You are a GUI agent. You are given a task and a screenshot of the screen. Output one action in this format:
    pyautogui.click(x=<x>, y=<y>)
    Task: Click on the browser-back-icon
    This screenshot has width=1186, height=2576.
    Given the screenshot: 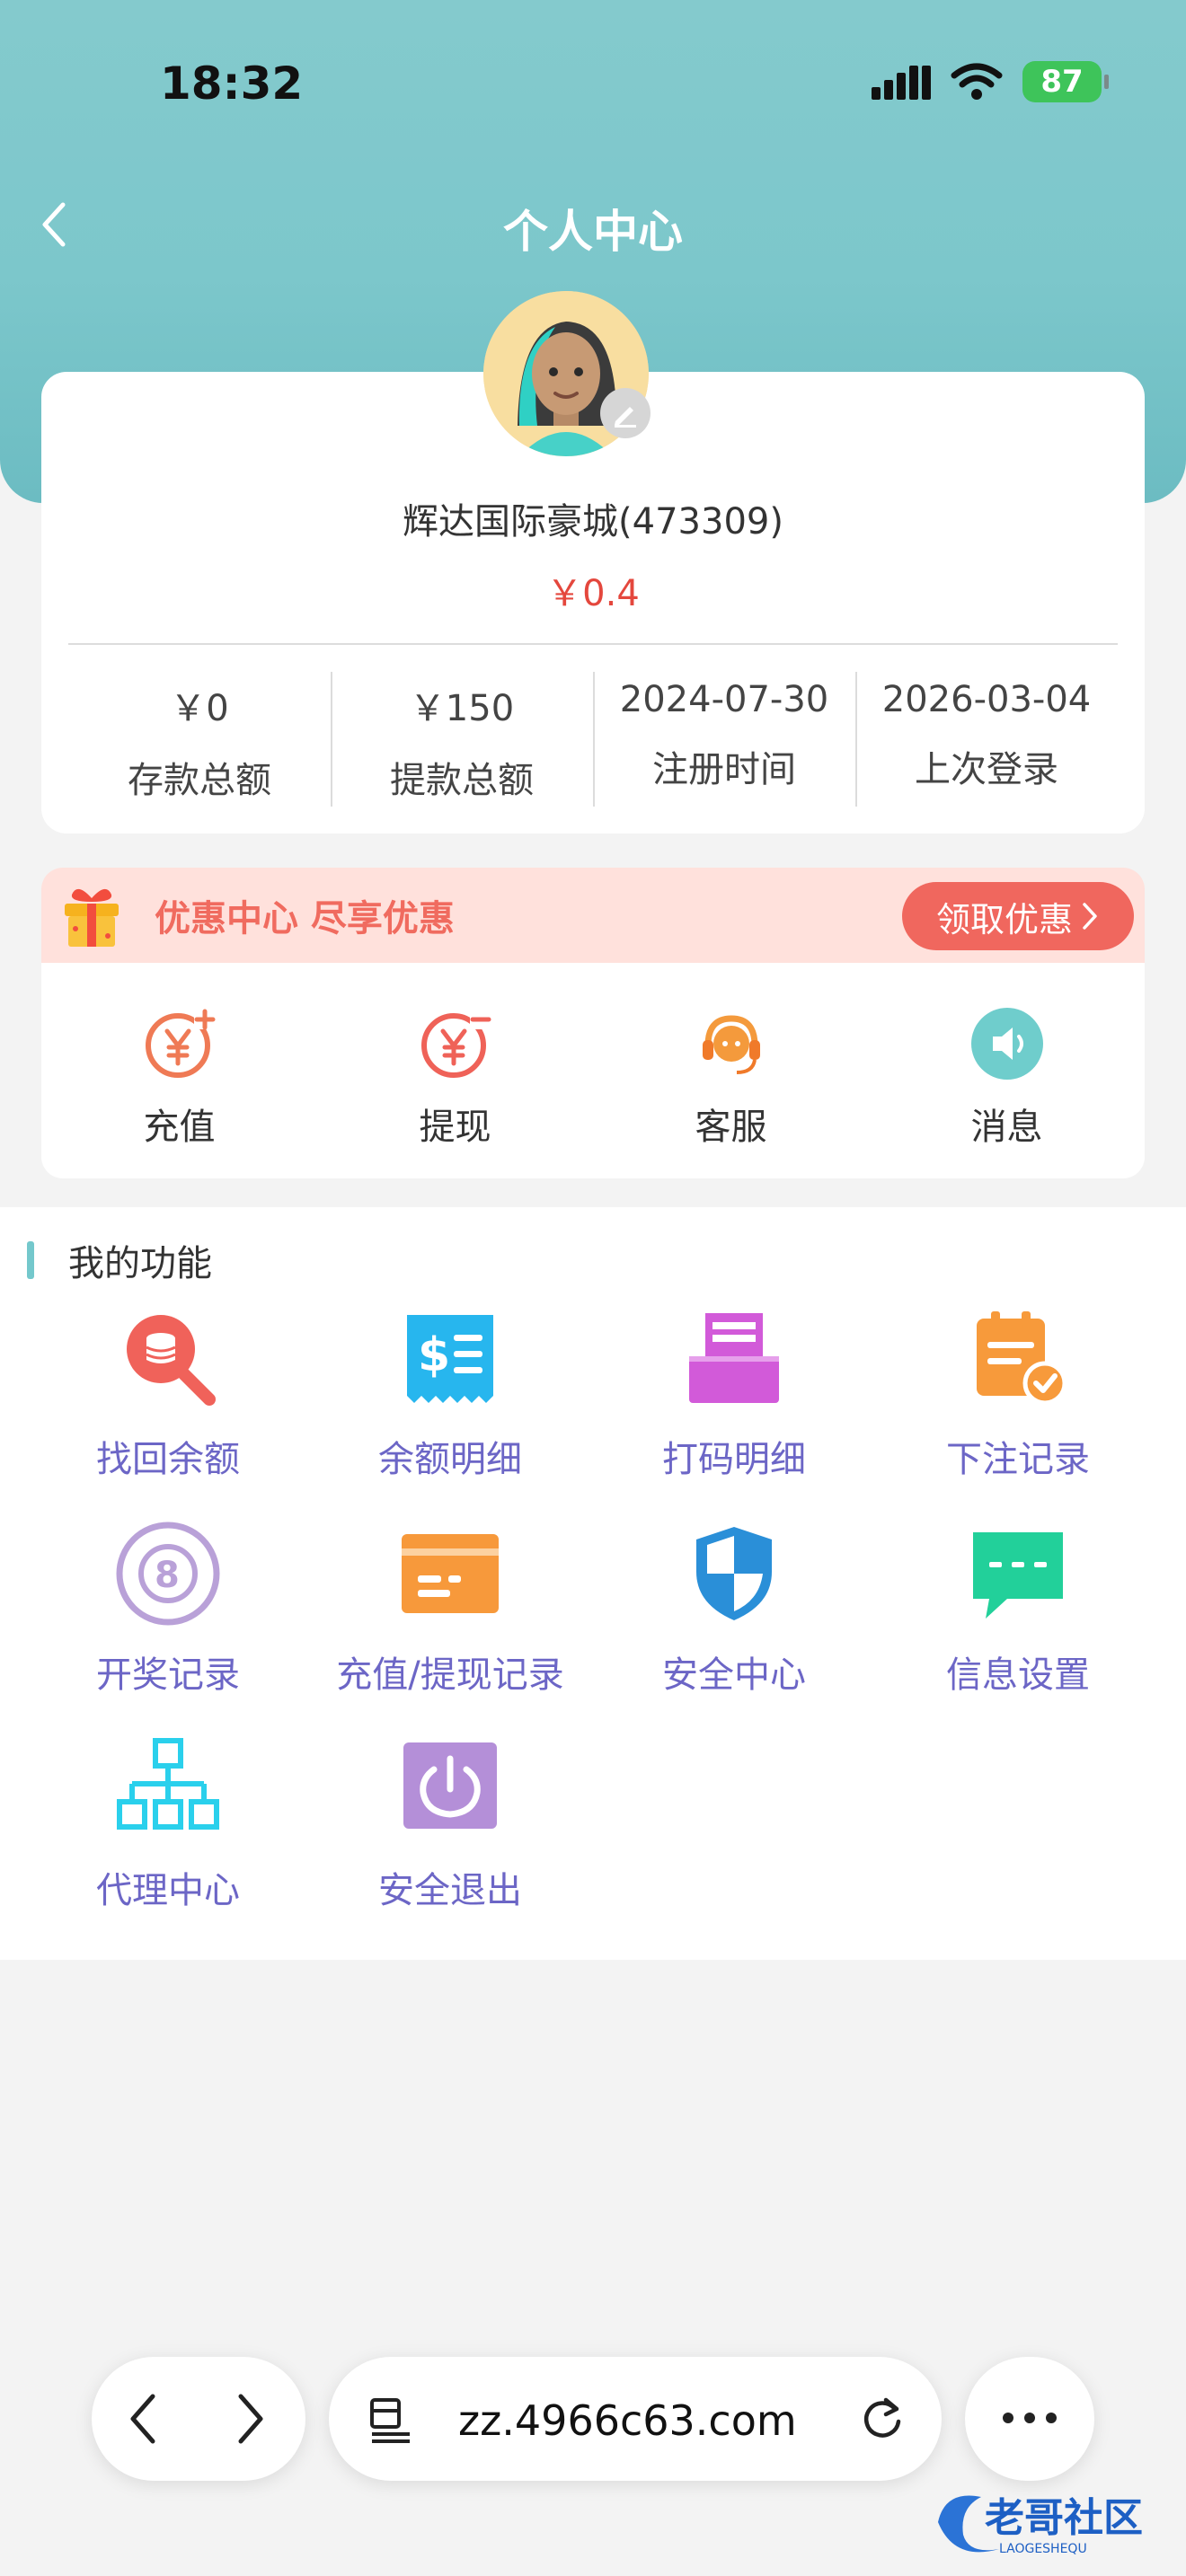 What is the action you would take?
    pyautogui.click(x=144, y=2419)
    